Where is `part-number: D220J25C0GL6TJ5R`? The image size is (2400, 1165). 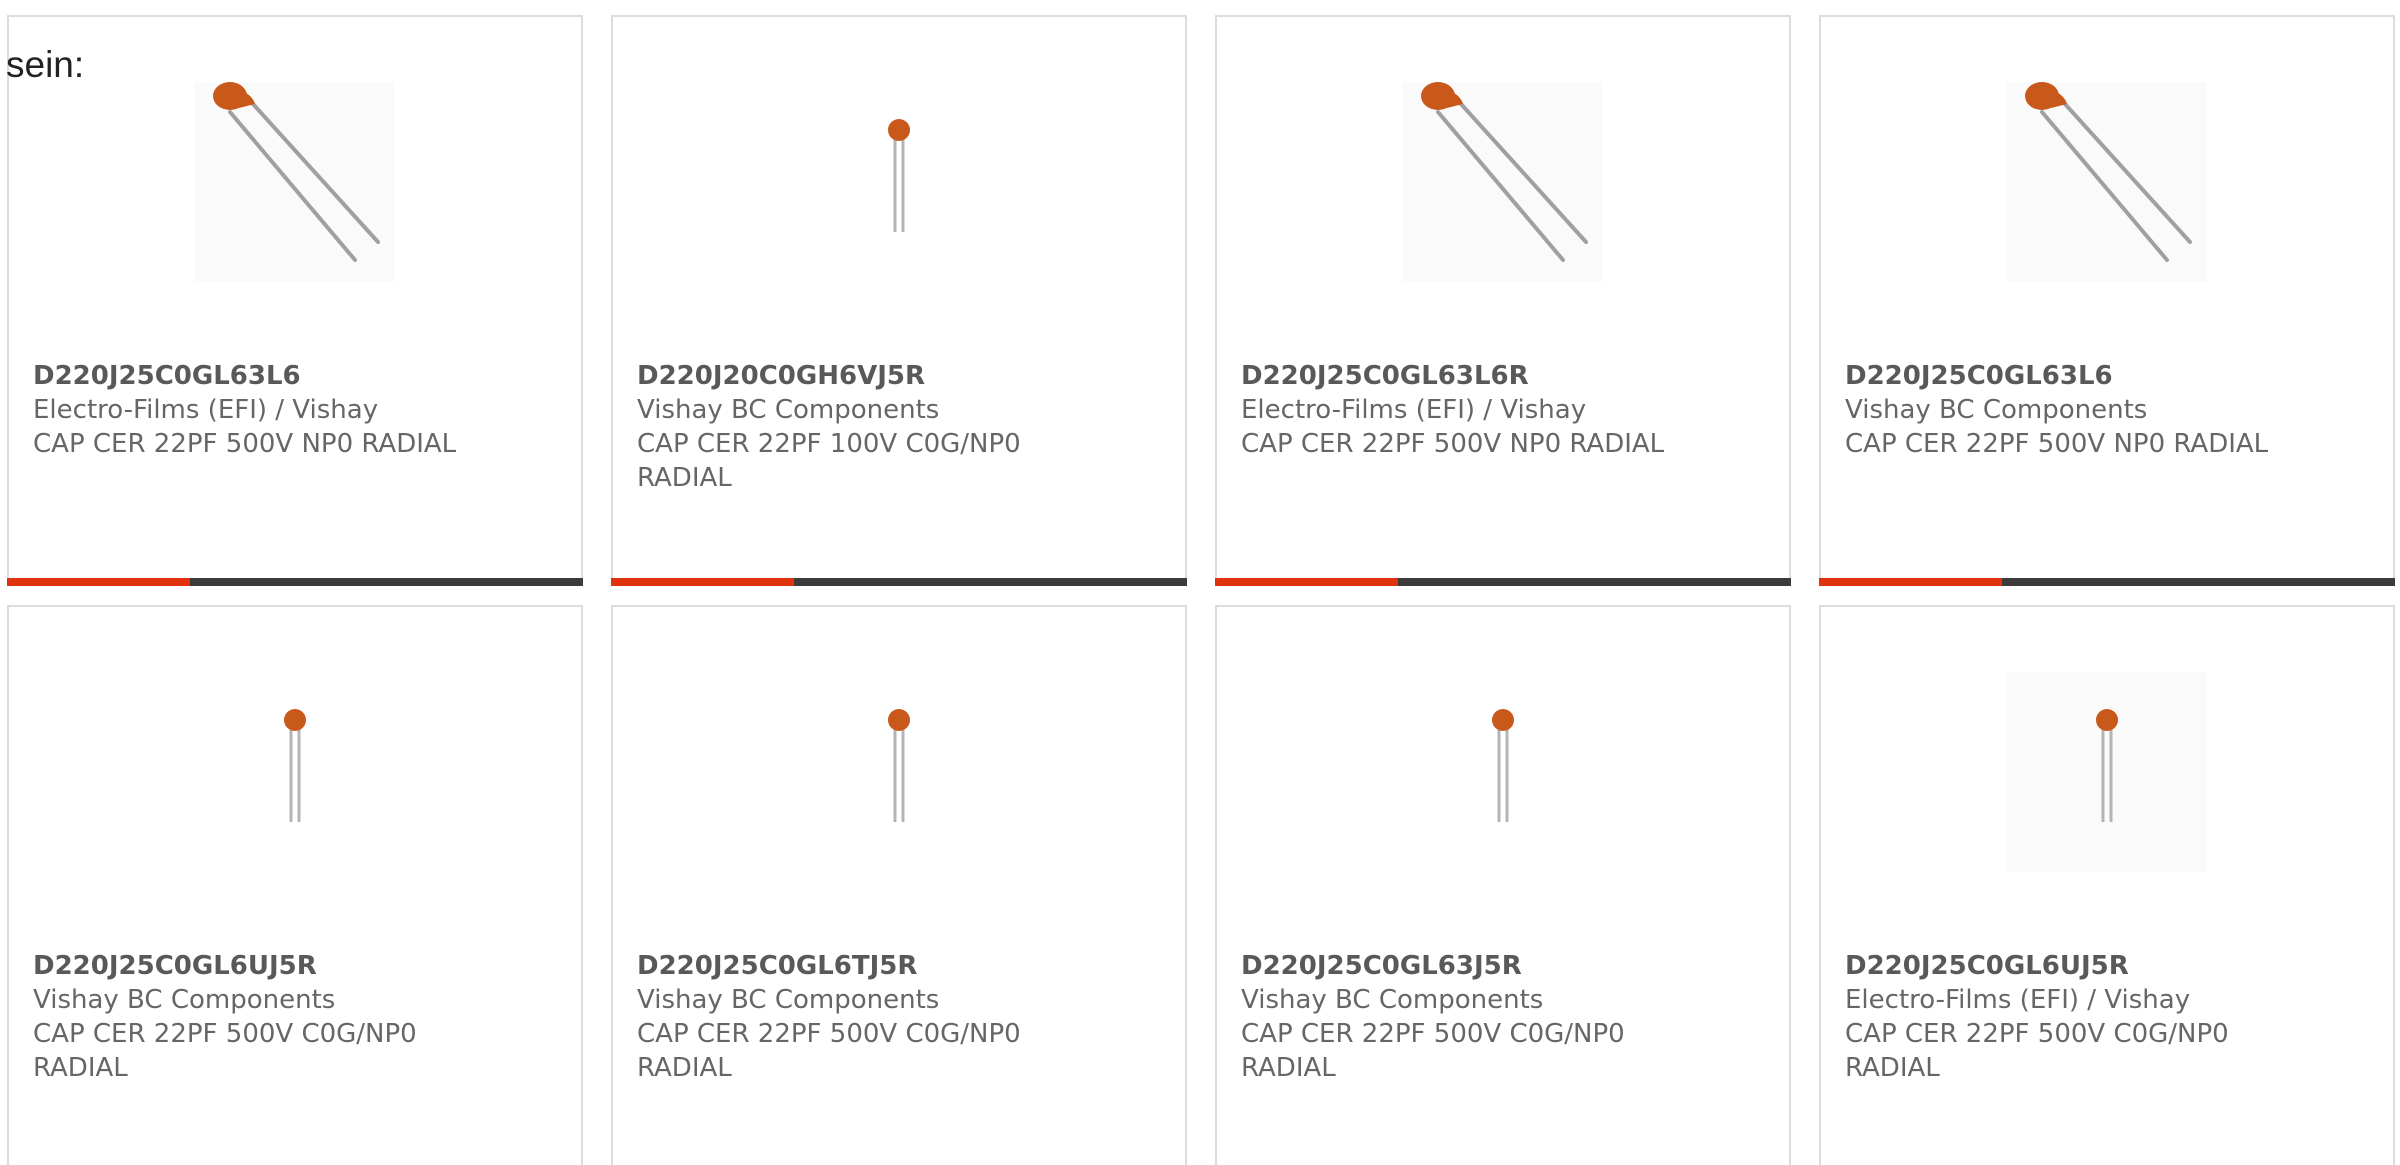
part-number: D220J25C0GL6TJ5R is located at coordinates (852, 966).